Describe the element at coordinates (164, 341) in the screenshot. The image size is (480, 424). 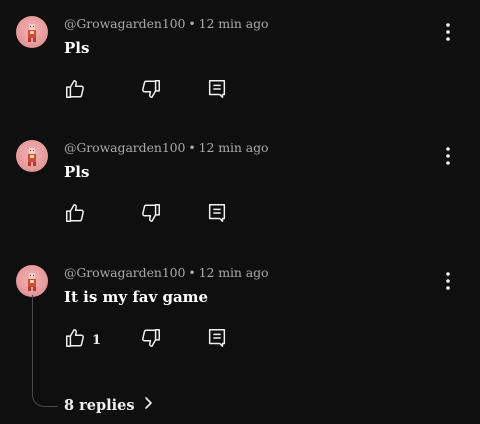
I see `comment-actions: 1` at that location.